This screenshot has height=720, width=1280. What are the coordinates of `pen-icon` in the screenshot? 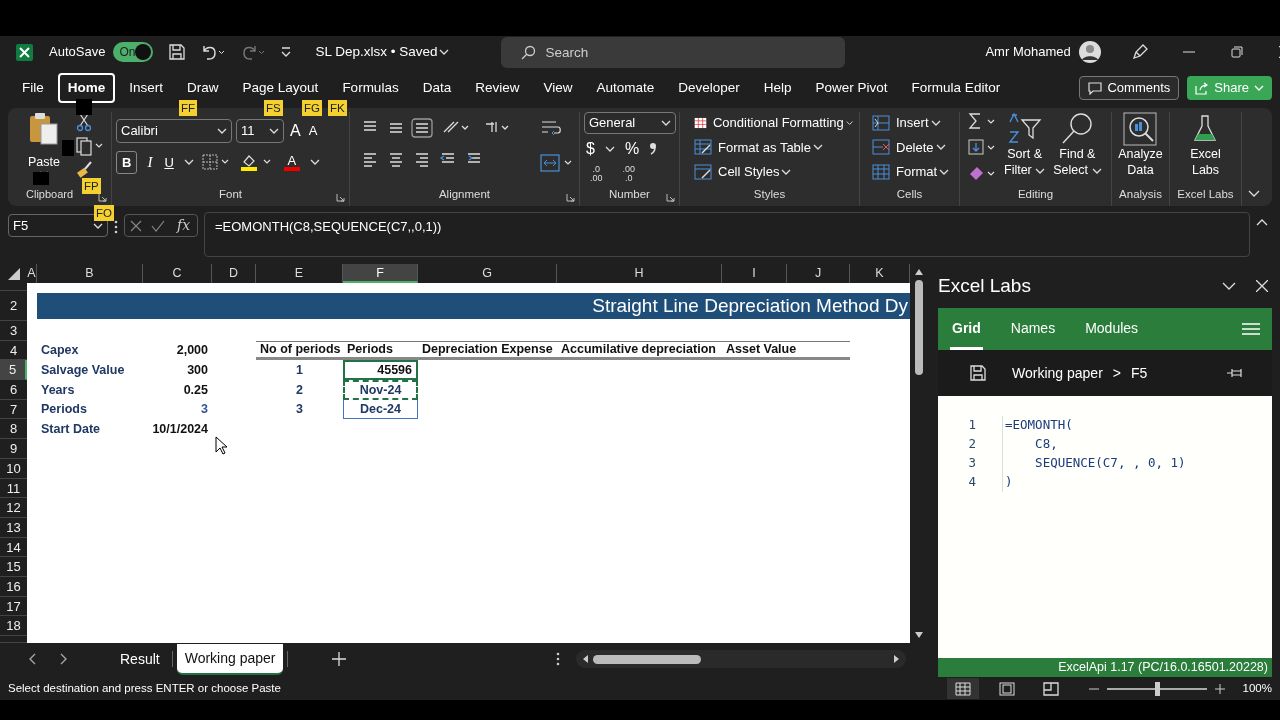 It's located at (1139, 52).